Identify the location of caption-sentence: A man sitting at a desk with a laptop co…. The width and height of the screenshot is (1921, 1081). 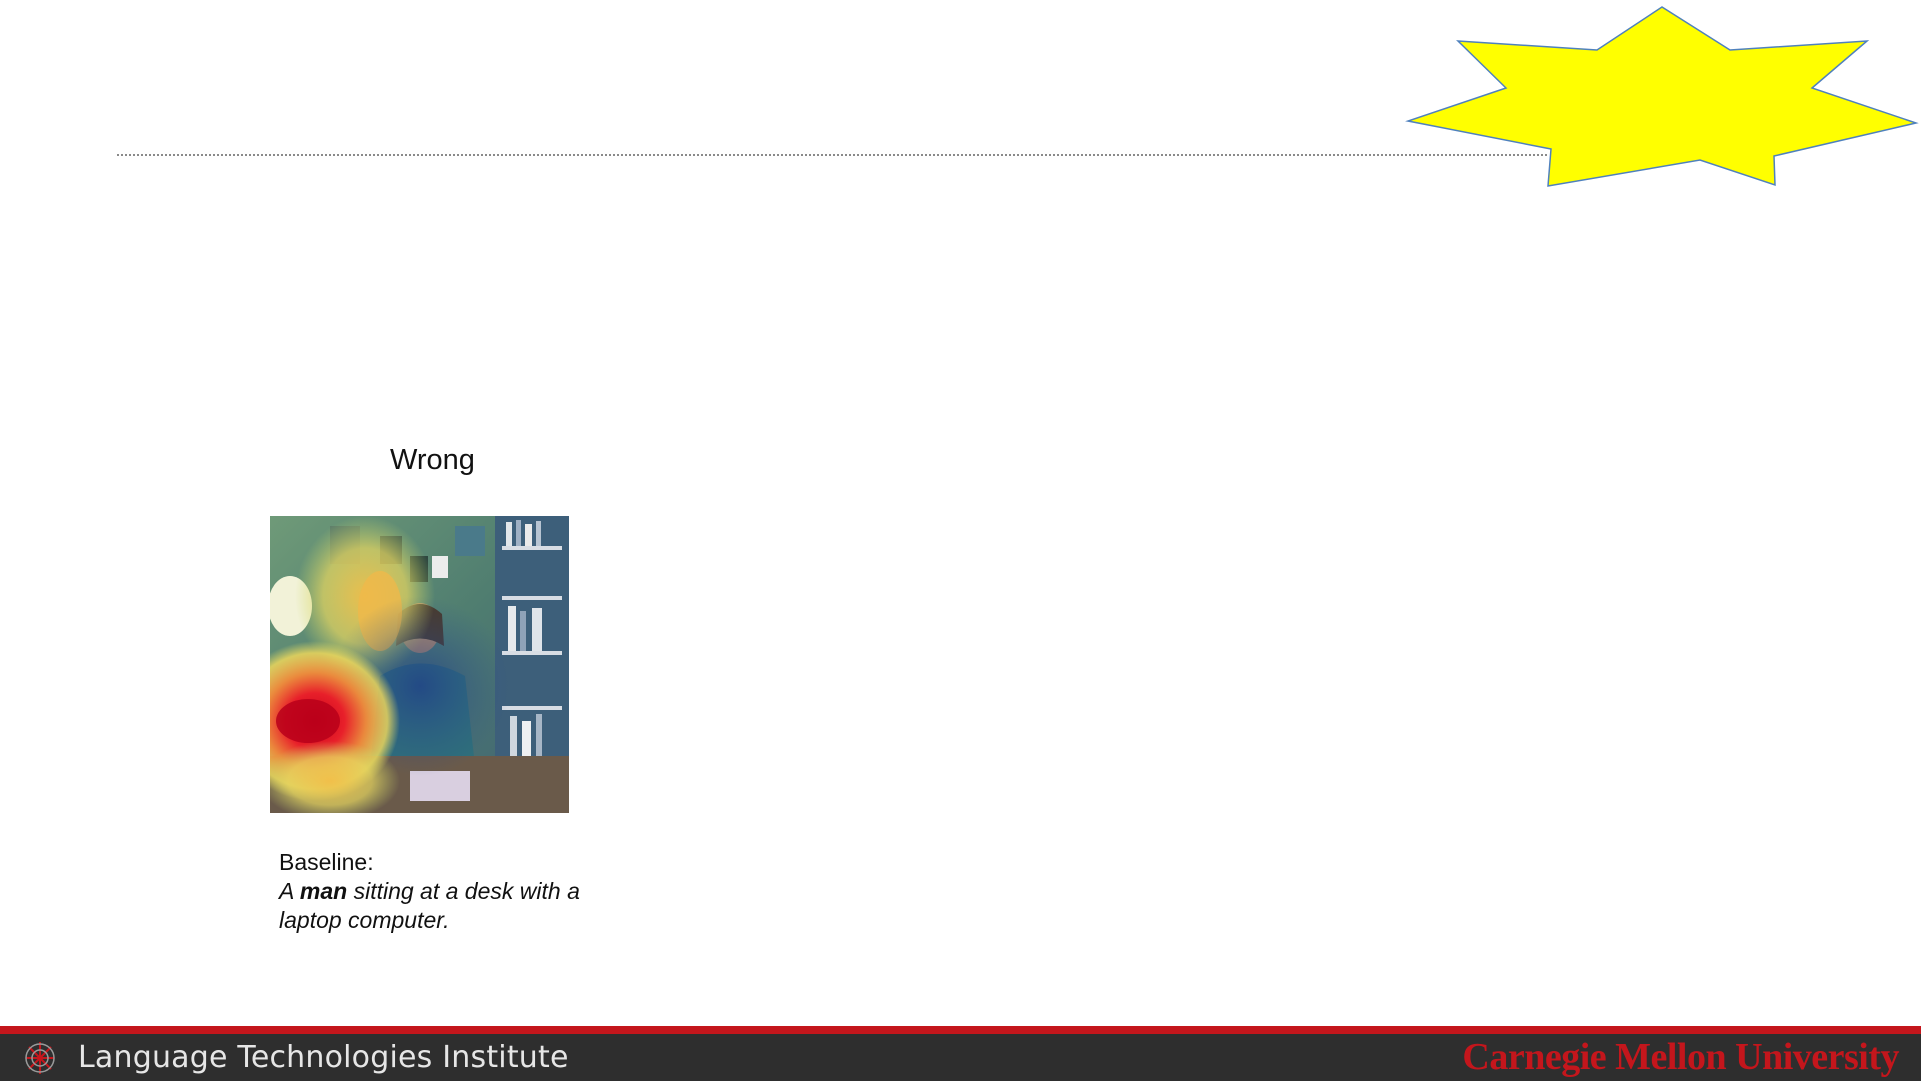
(434, 906).